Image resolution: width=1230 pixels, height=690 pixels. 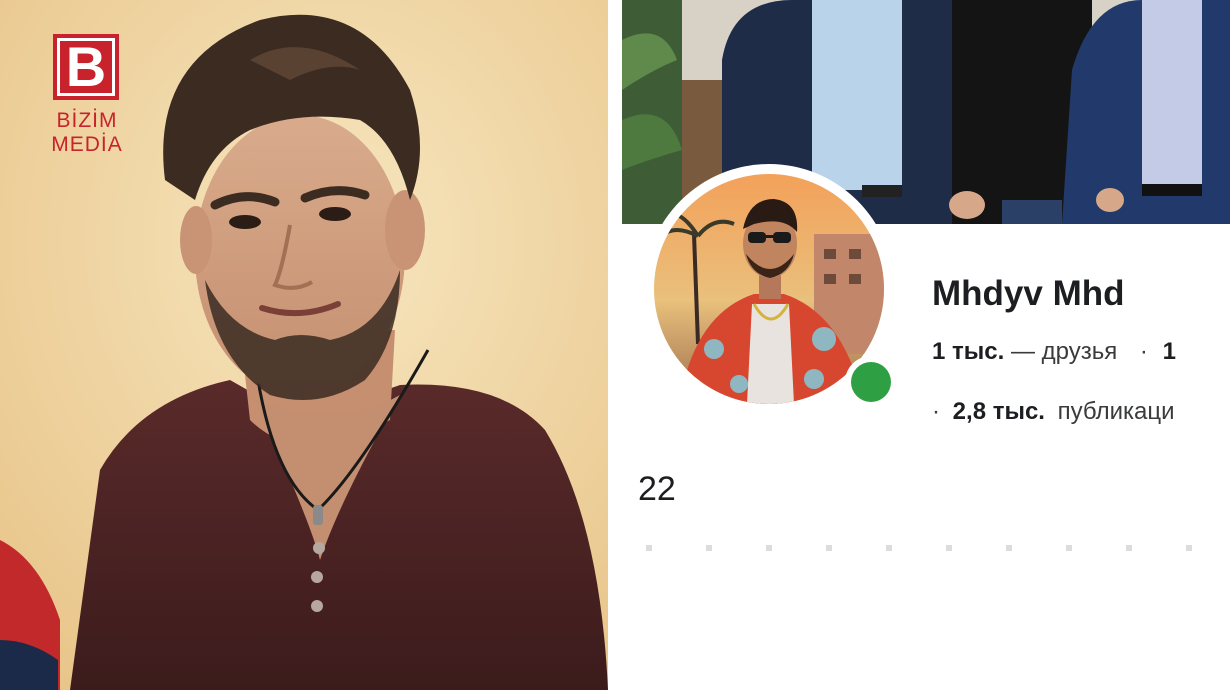 I want to click on friends-count: 1 тыс., so click(x=968, y=351).